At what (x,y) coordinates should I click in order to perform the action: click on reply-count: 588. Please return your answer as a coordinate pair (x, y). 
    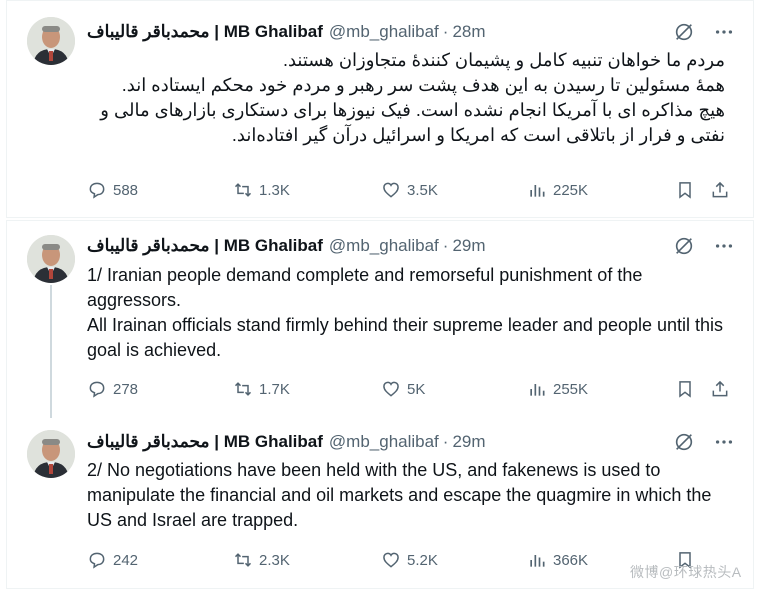
    Looking at the image, I should click on (126, 190).